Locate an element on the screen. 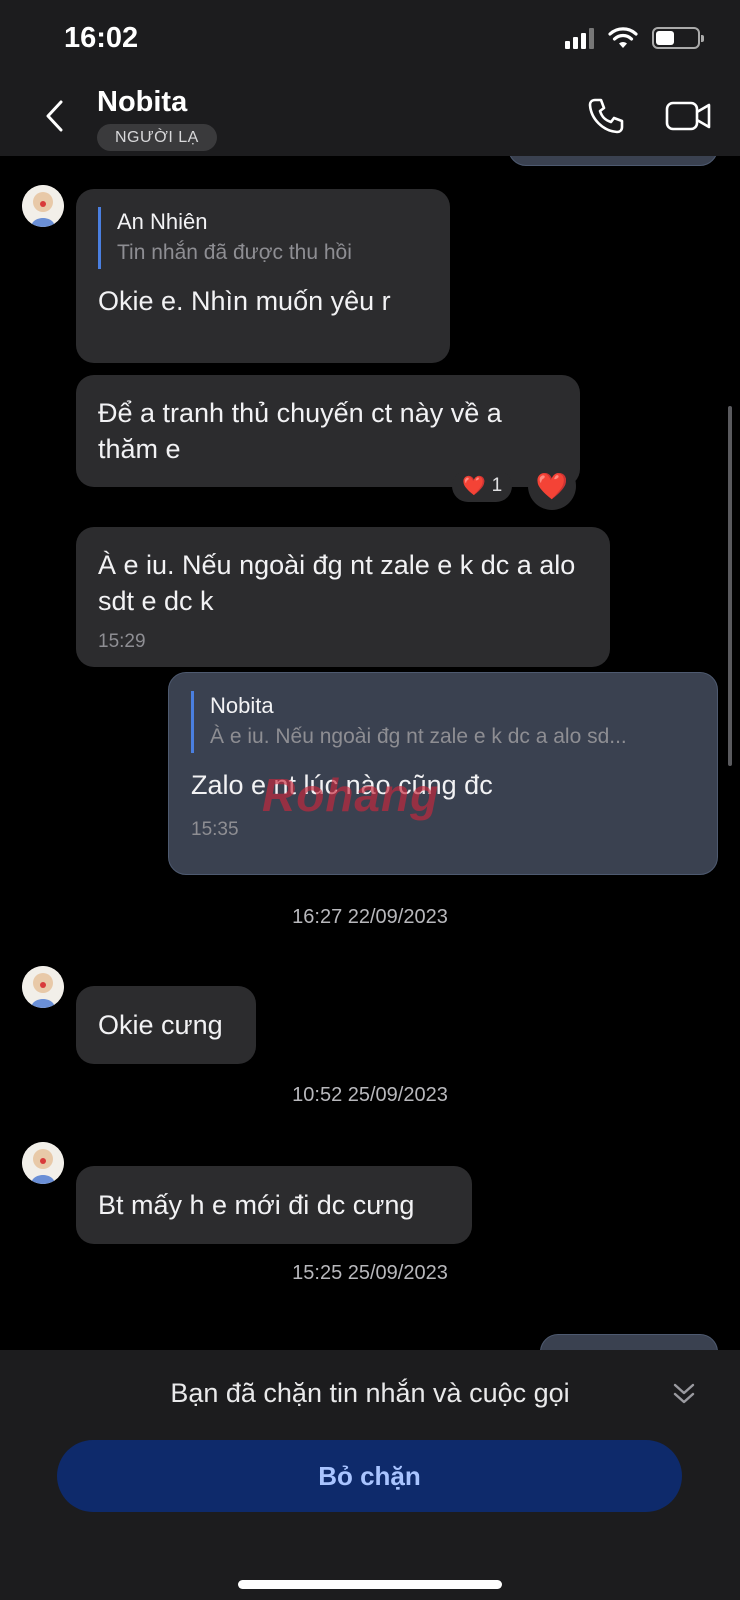 This screenshot has height=1600, width=740. battery-level is located at coordinates (665, 38).